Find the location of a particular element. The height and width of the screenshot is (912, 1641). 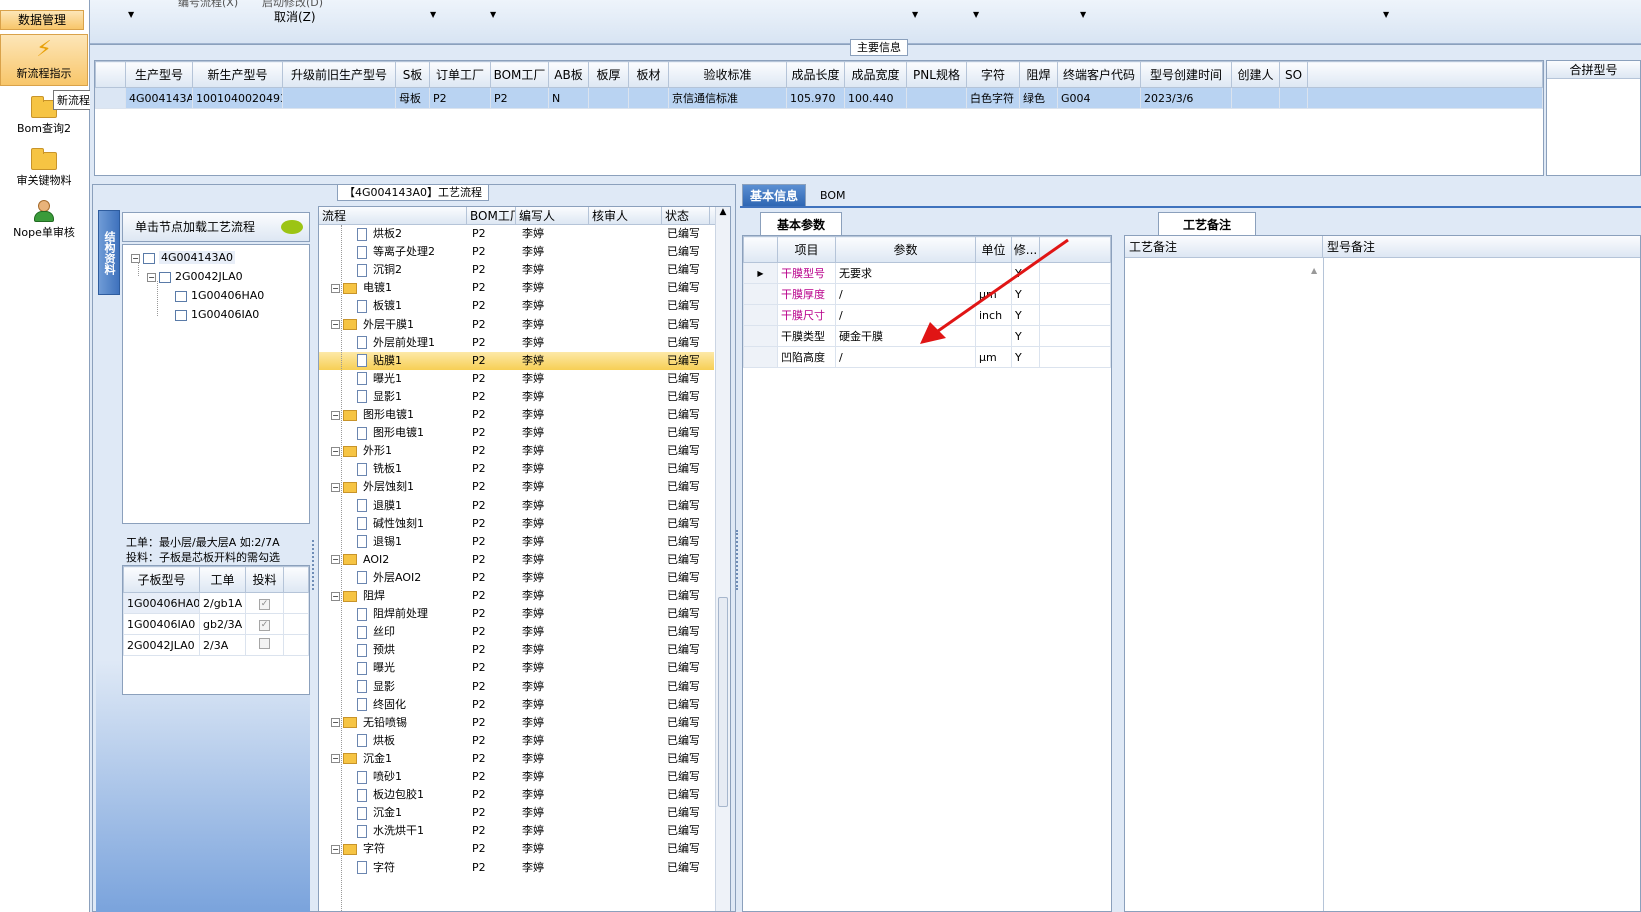

column-header: 状态 is located at coordinates (686, 216).